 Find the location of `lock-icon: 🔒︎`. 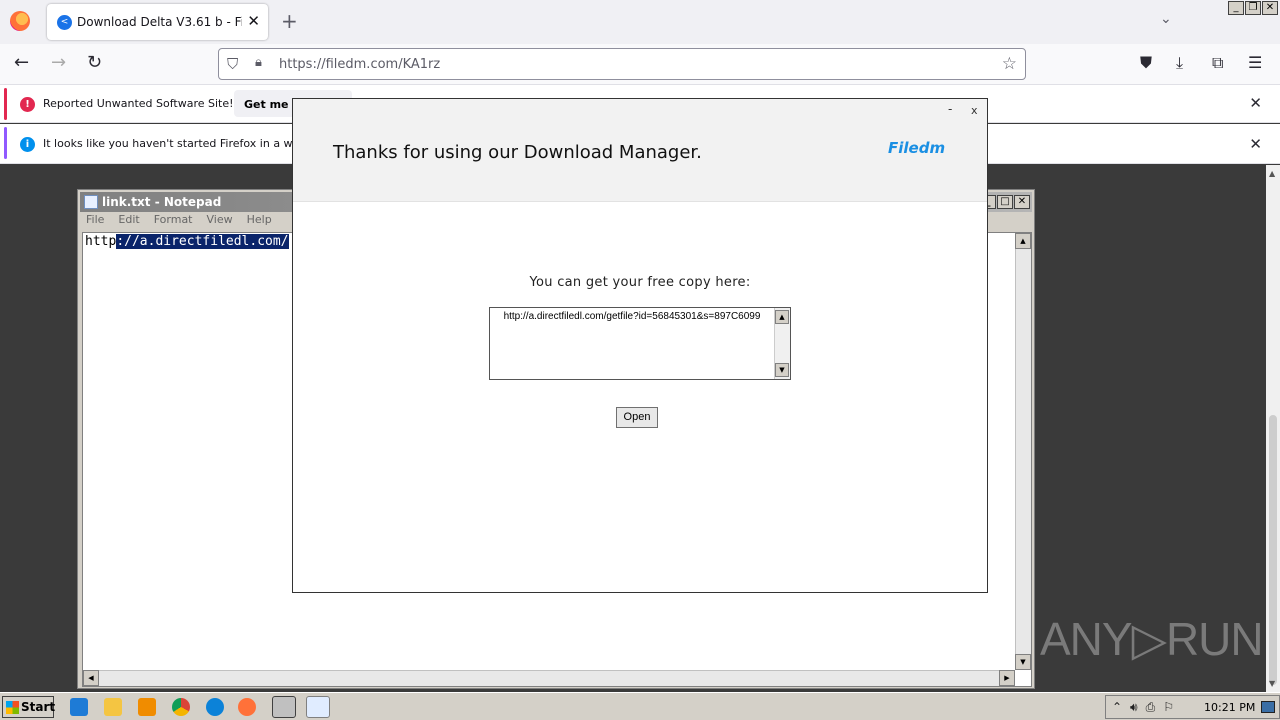

lock-icon: 🔒︎ is located at coordinates (258, 62).